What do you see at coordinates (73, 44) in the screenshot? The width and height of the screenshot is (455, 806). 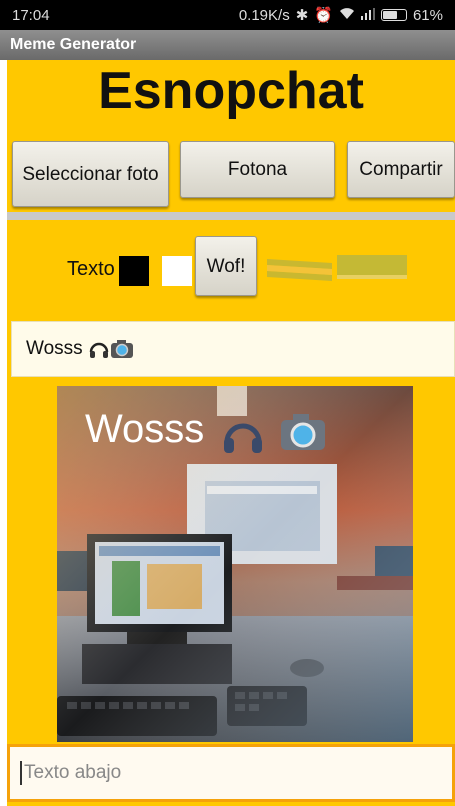 I see `app-title: Meme Generator` at bounding box center [73, 44].